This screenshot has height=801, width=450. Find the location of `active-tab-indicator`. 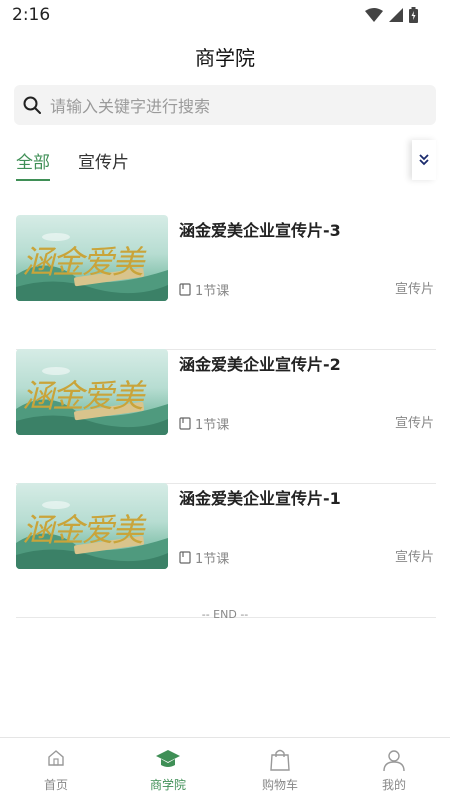

active-tab-indicator is located at coordinates (33, 180).